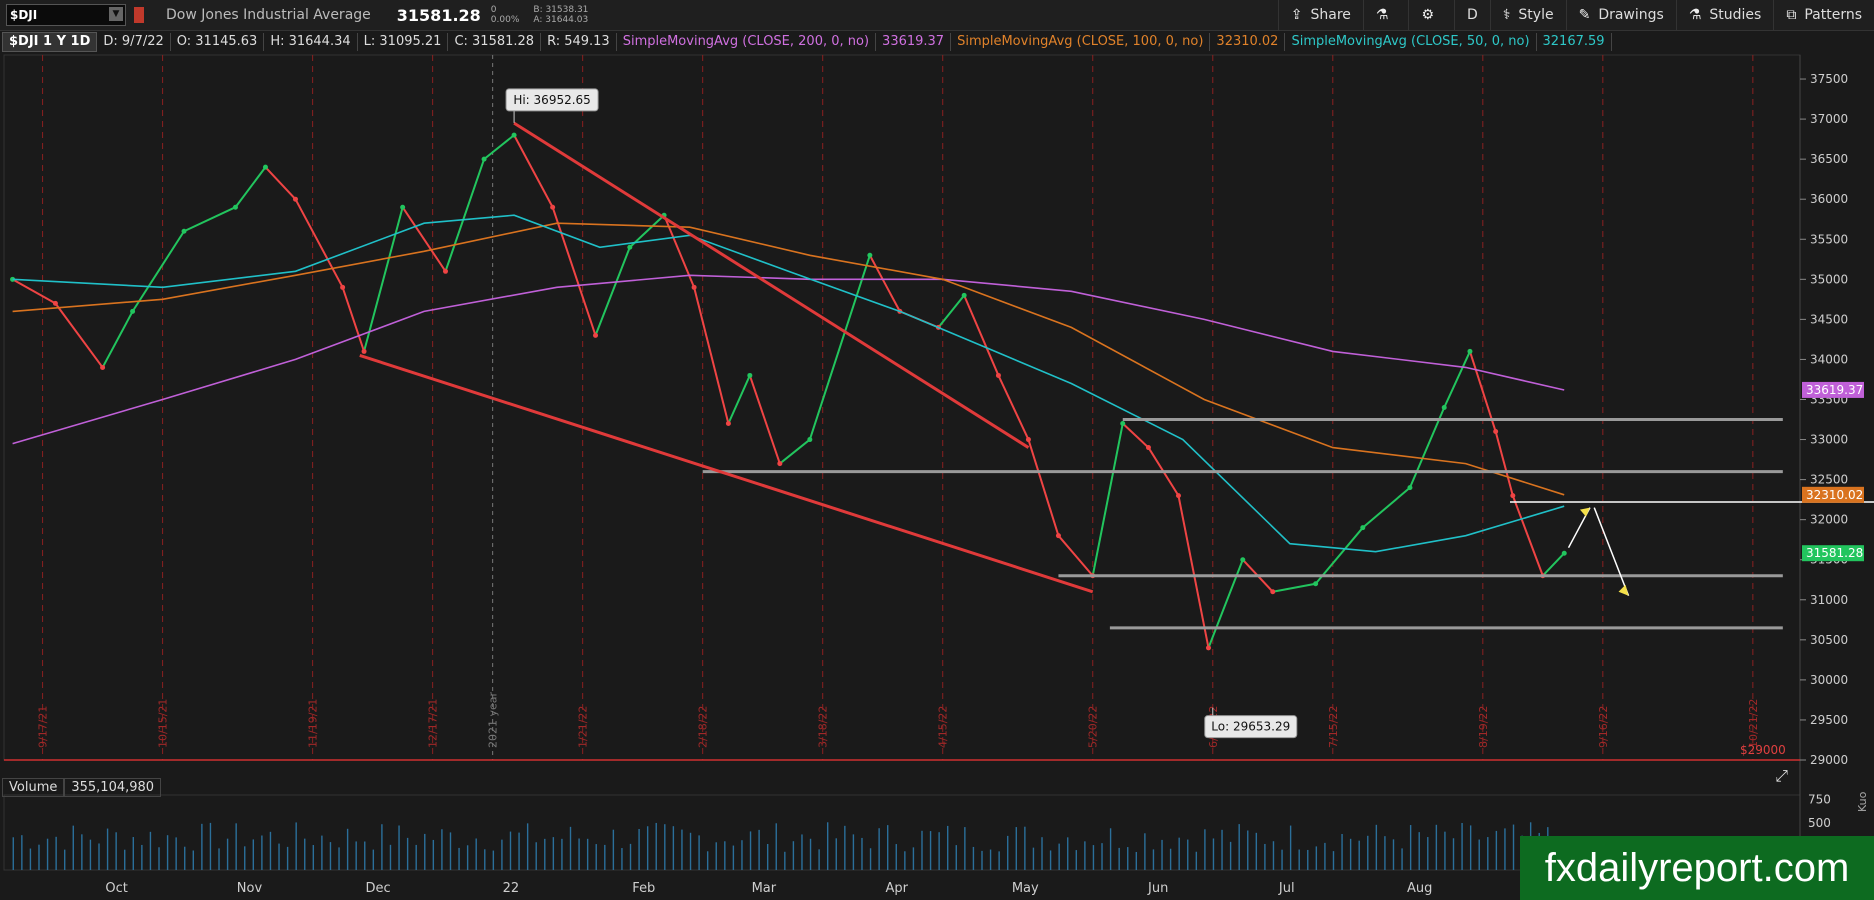 The image size is (1874, 900). Describe the element at coordinates (823, 727) in the screenshot. I see `vertical-date-label: 3/18/22` at that location.